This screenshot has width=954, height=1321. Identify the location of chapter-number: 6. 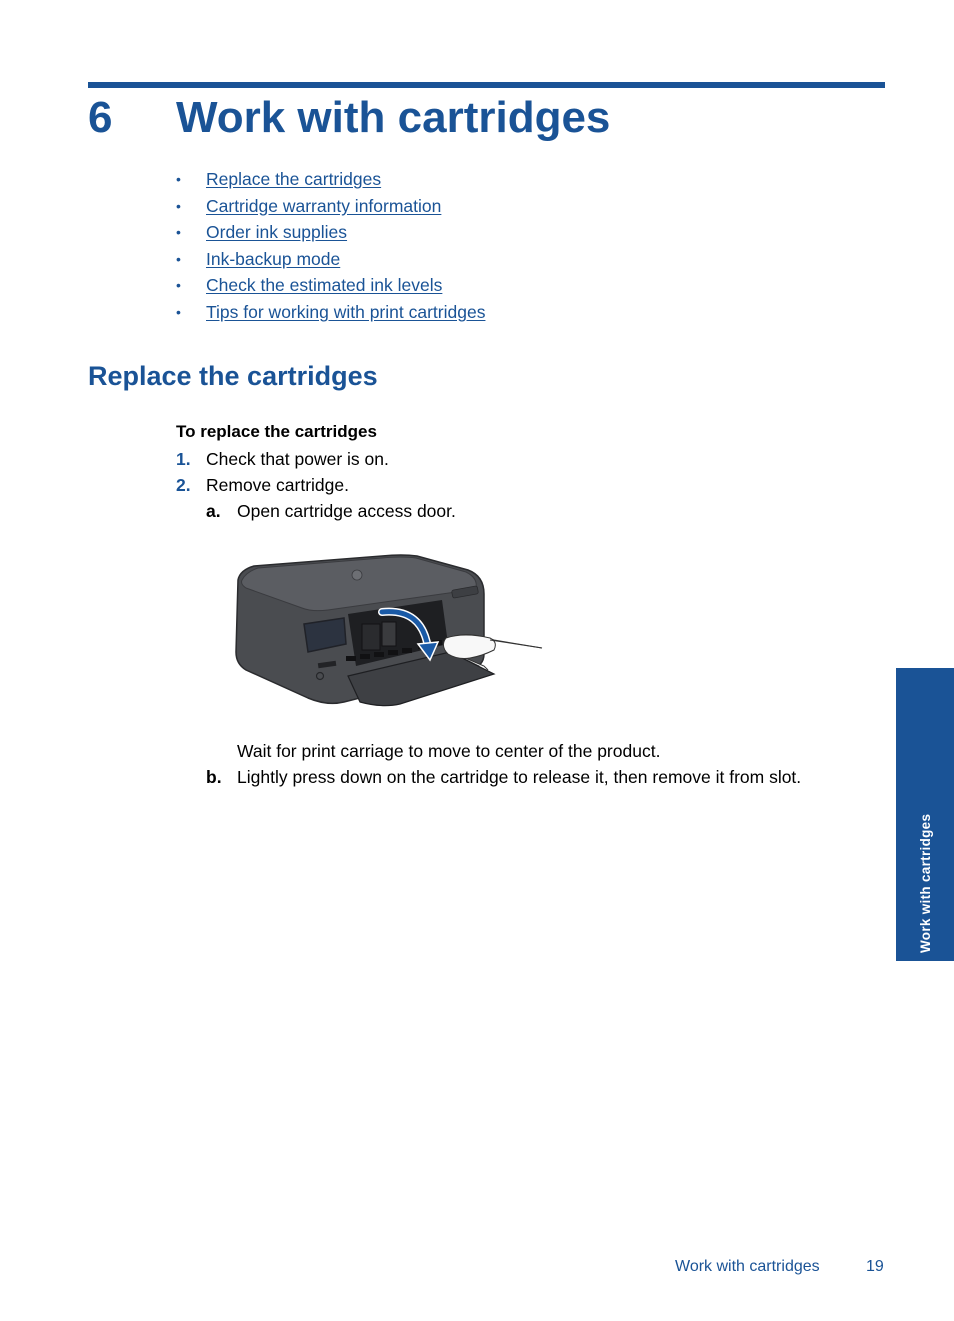
(100, 117).